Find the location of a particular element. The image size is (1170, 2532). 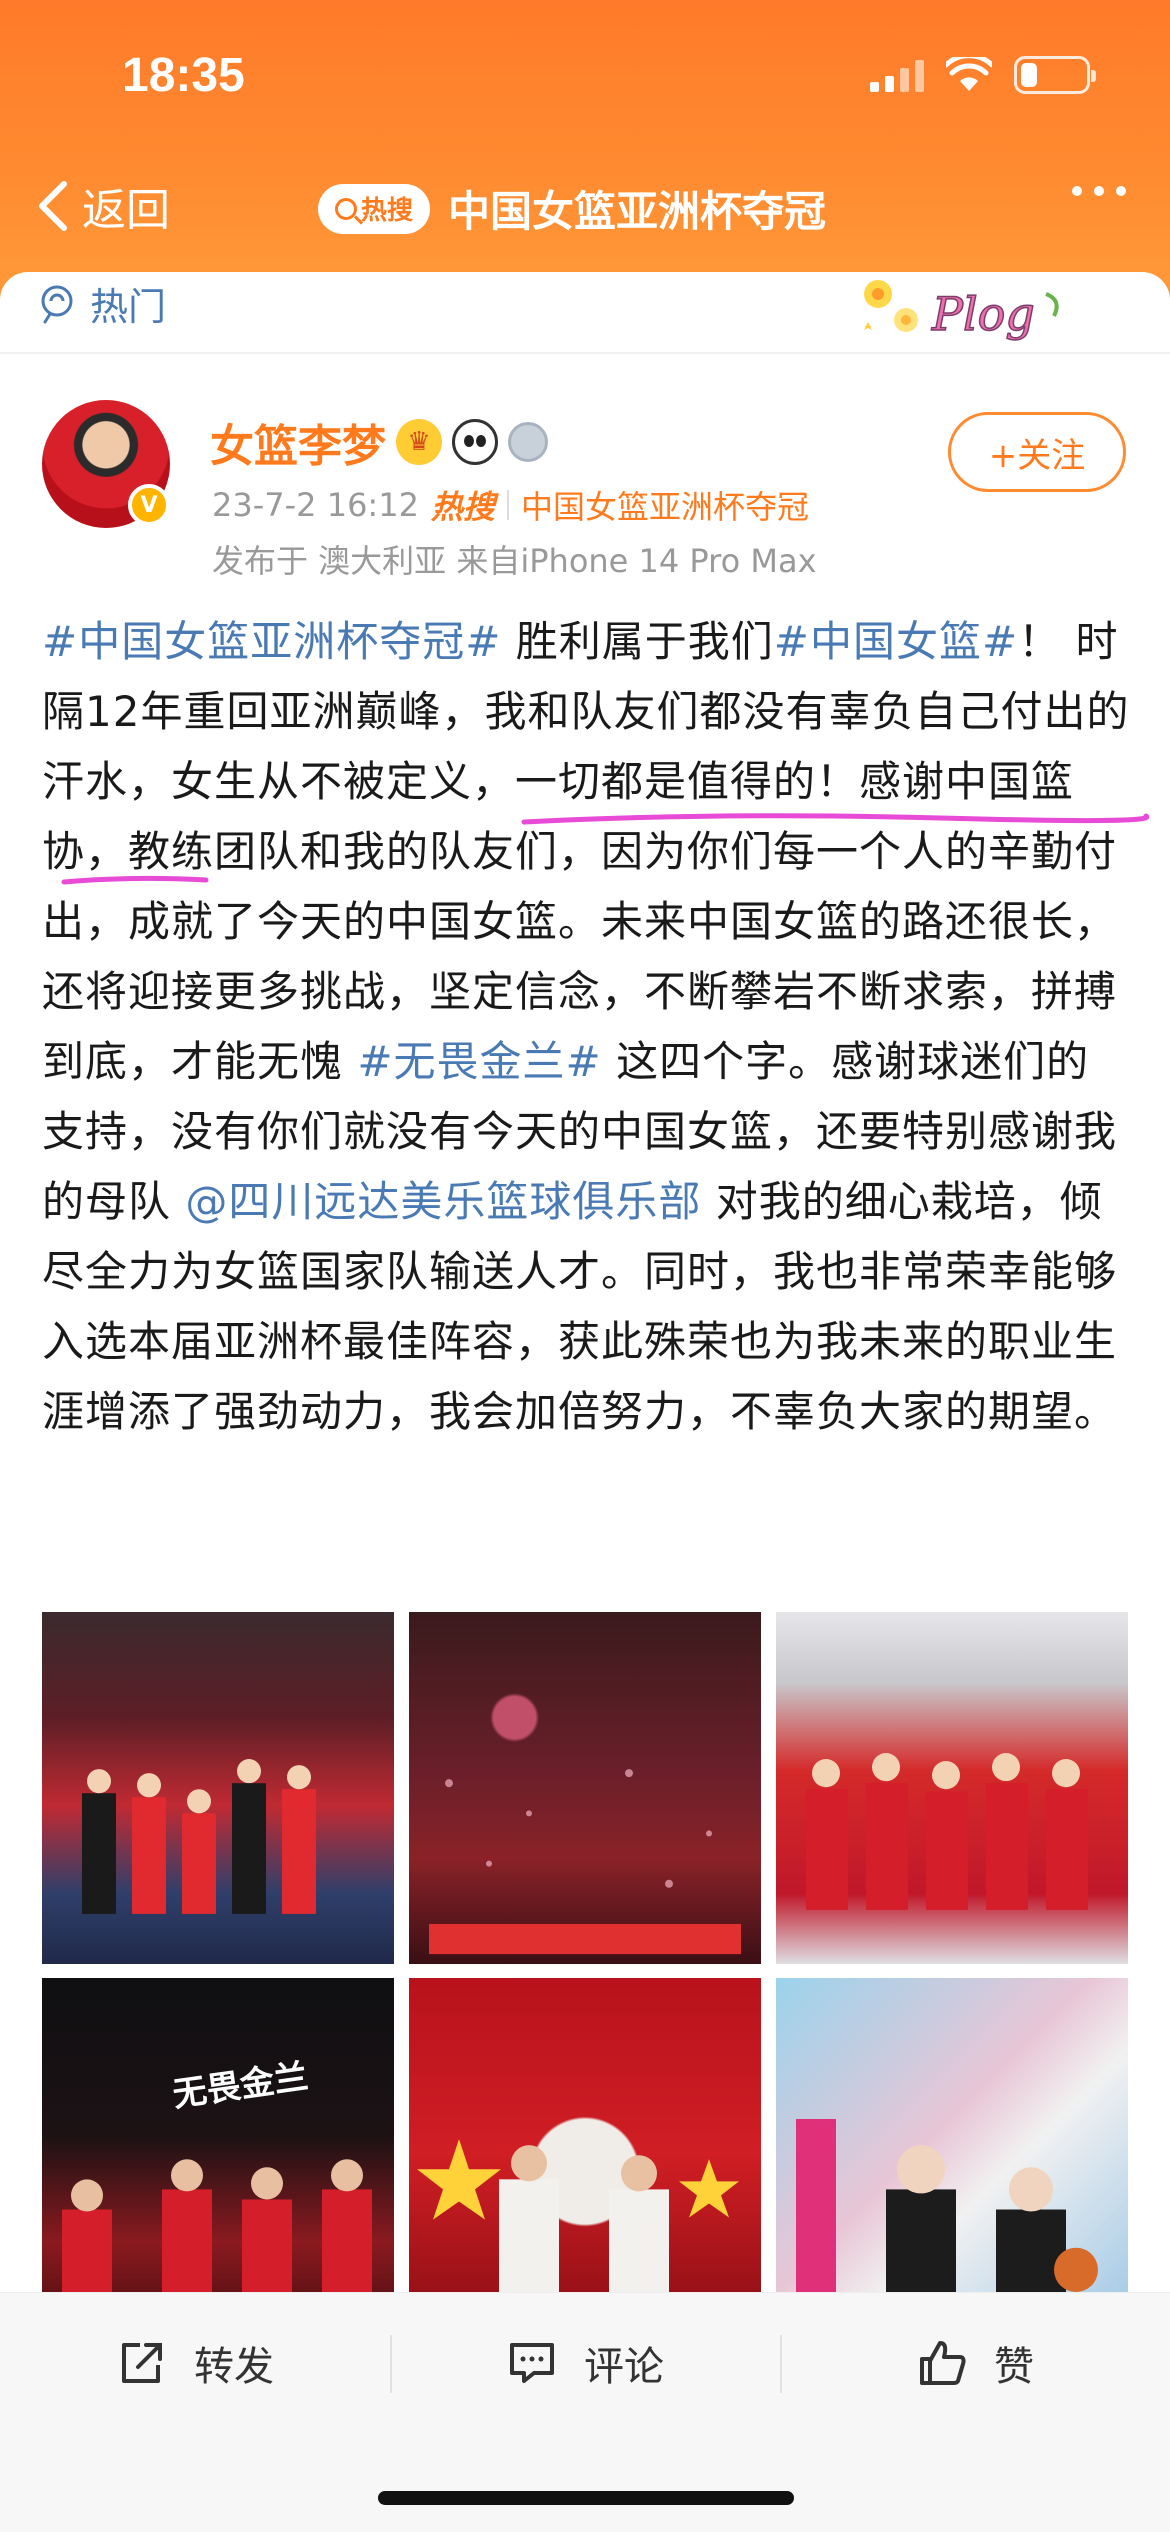

post-date: 23-7-2 16:12 is located at coordinates (315, 505).